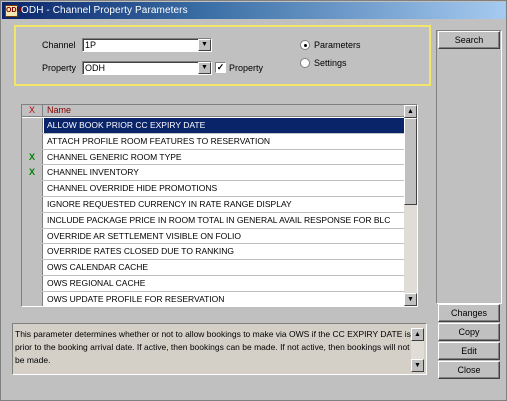 Image resolution: width=507 pixels, height=401 pixels. Describe the element at coordinates (469, 351) in the screenshot. I see `edit-button: Edit` at that location.